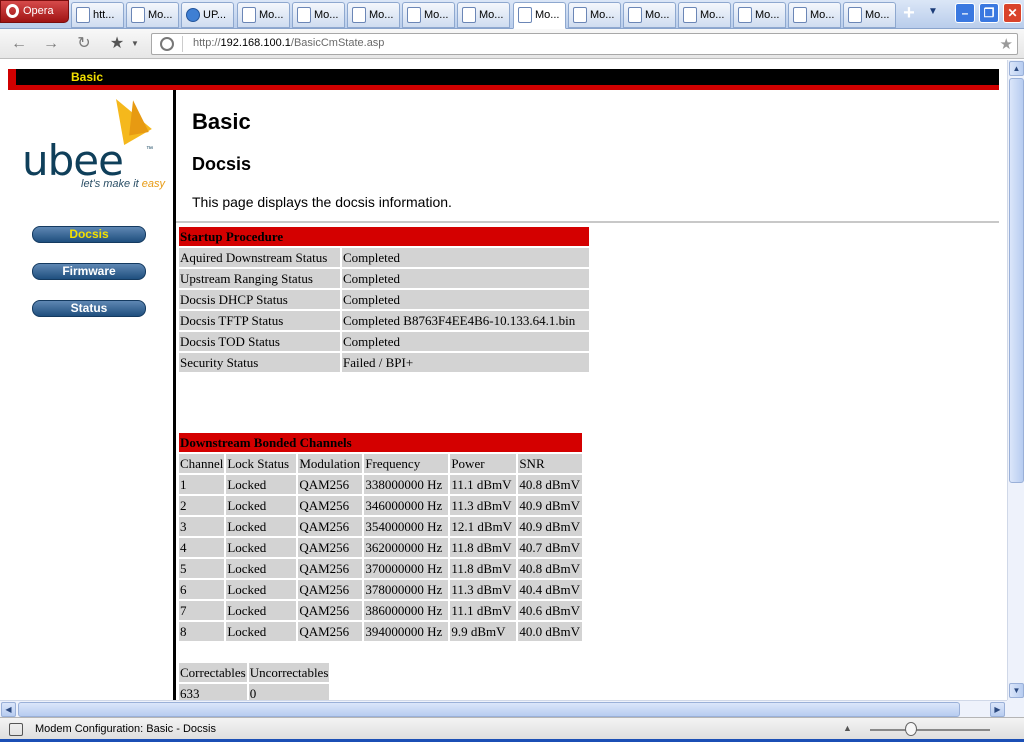 The height and width of the screenshot is (742, 1024). Describe the element at coordinates (381, 442) in the screenshot. I see `table-header: Downstream Bonded Channels` at that location.